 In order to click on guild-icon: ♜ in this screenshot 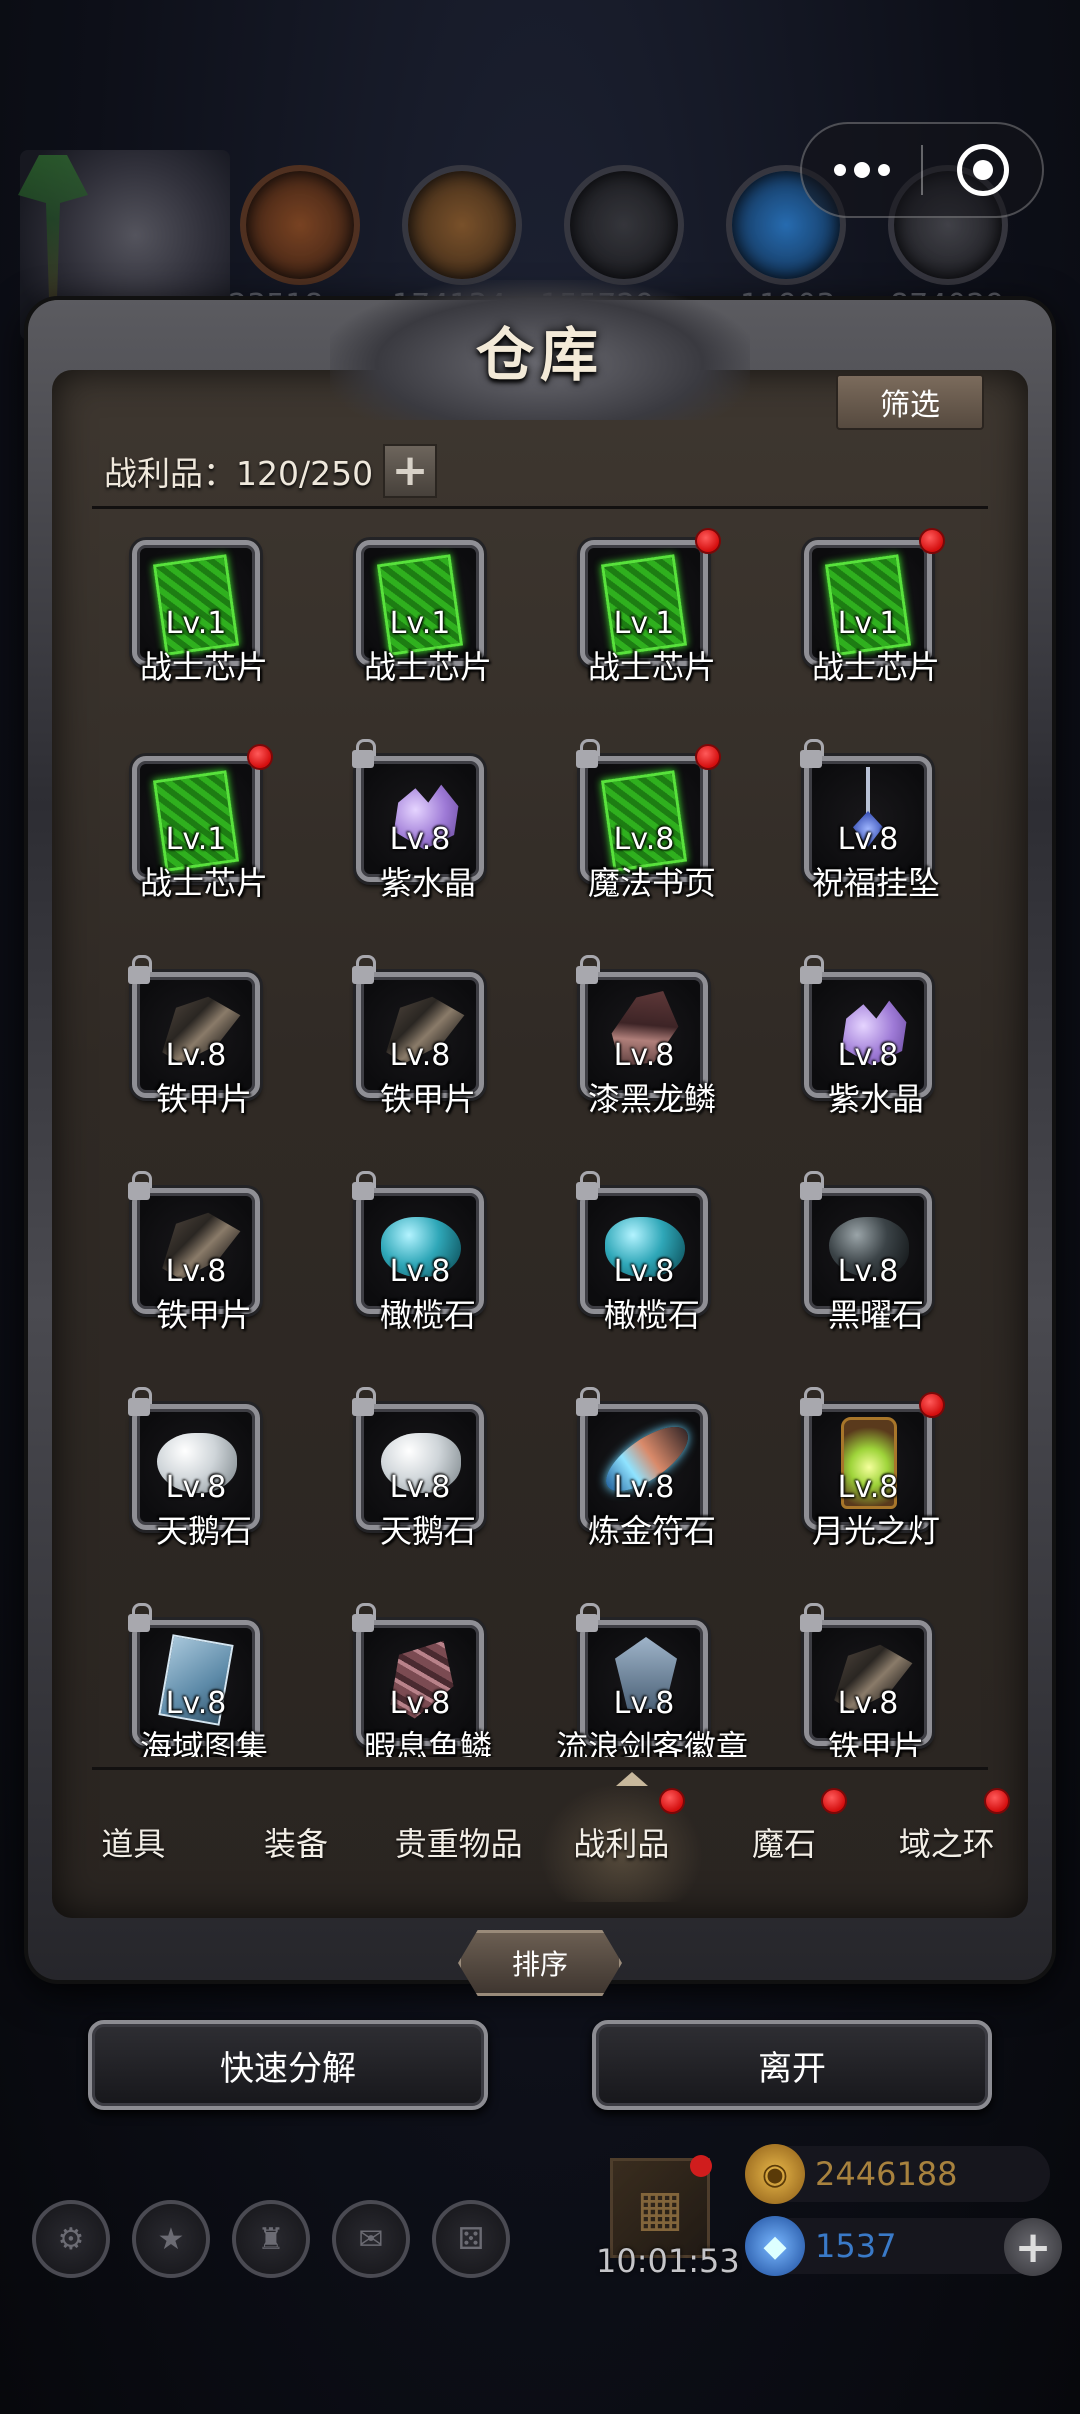, I will do `click(271, 2239)`.